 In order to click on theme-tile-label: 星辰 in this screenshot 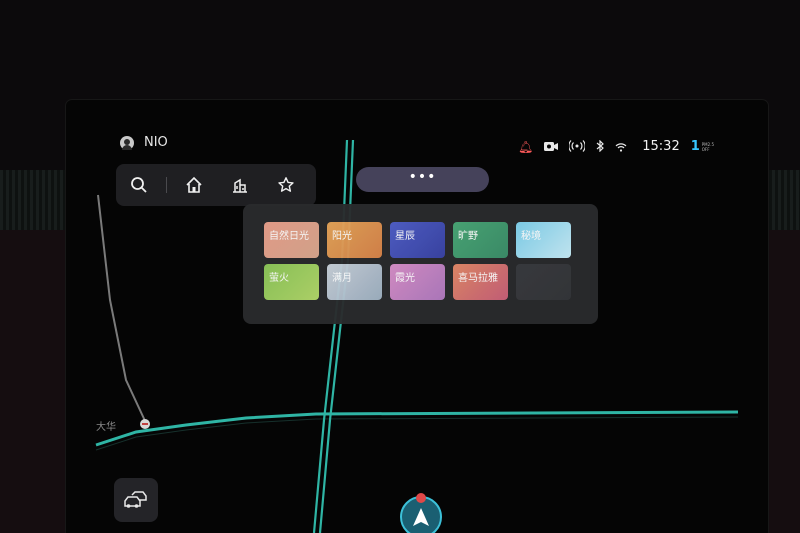, I will do `click(405, 236)`.